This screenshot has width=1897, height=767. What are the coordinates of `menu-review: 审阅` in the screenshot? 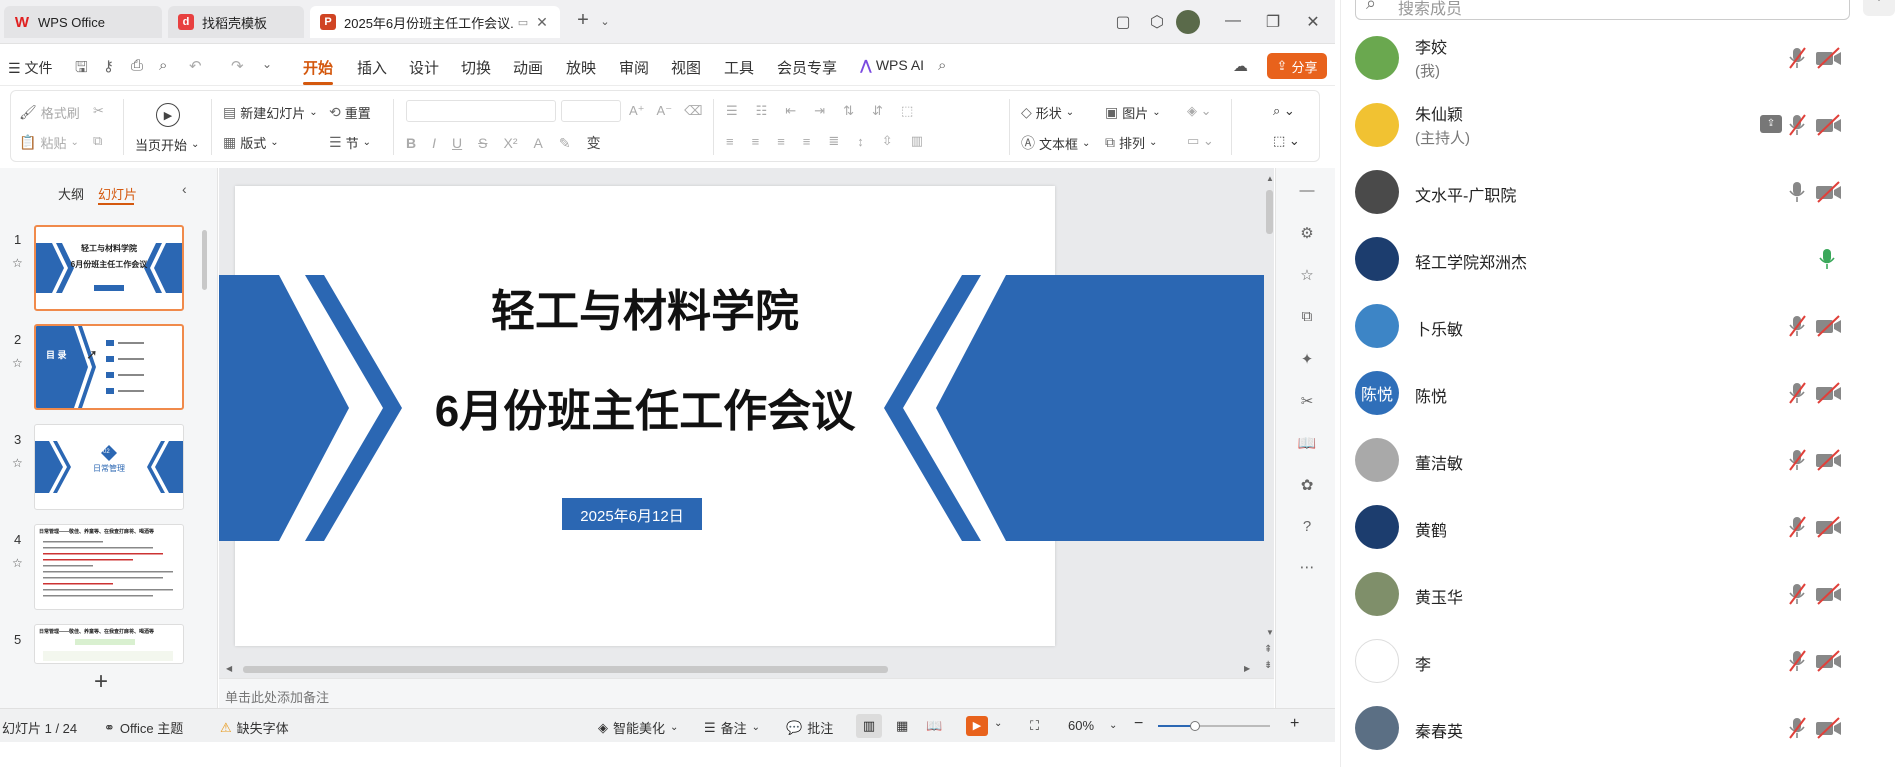 It's located at (634, 67).